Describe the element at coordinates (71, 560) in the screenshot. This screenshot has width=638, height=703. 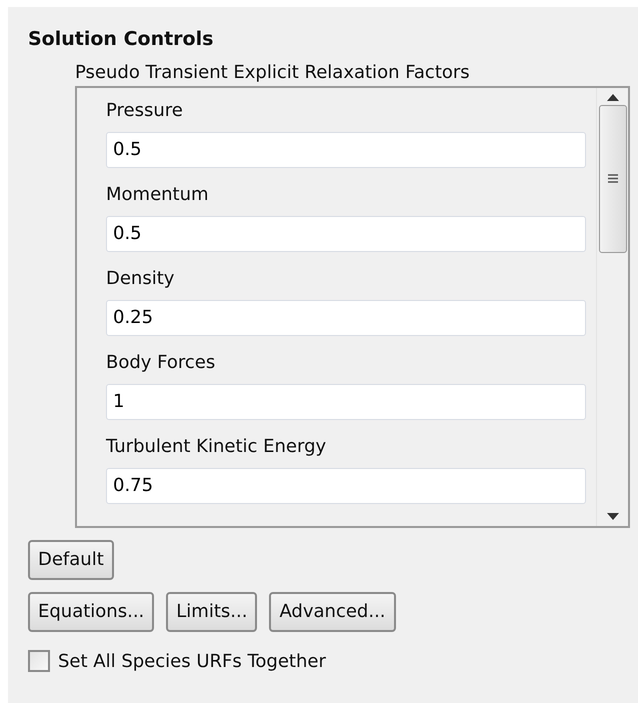
I see `dialog-button: Default` at that location.